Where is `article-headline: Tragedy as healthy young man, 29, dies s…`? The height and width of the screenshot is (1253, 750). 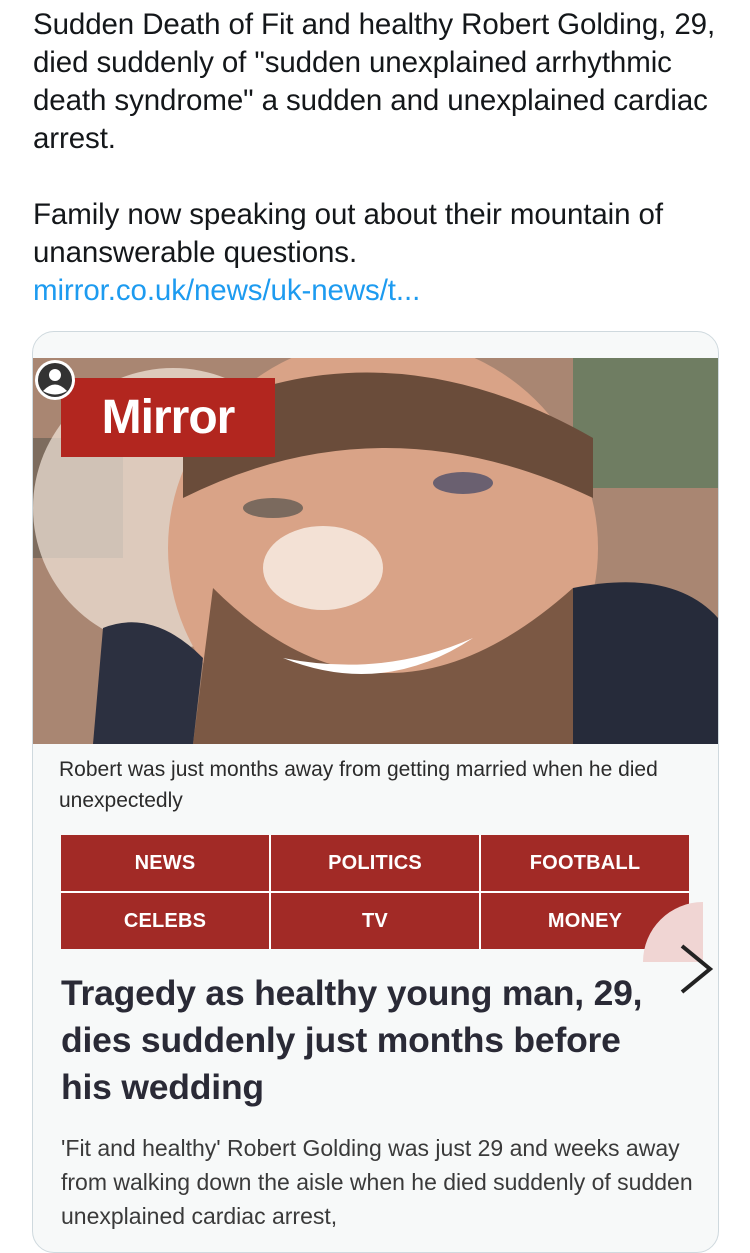 article-headline: Tragedy as healthy young man, 29, dies s… is located at coordinates (371, 1040).